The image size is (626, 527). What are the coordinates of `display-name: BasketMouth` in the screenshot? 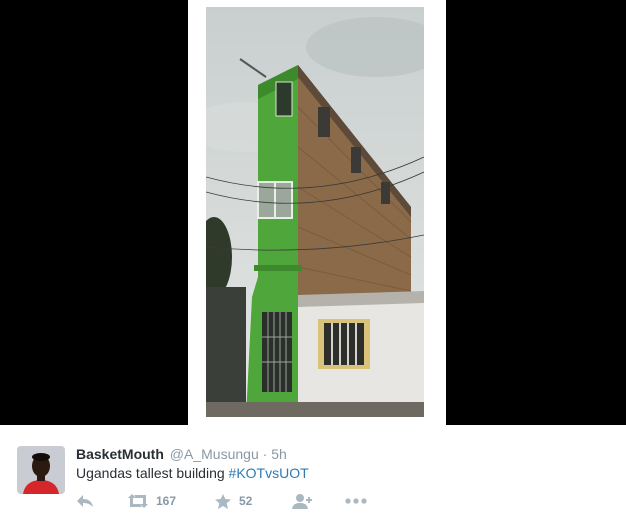 It's located at (120, 454).